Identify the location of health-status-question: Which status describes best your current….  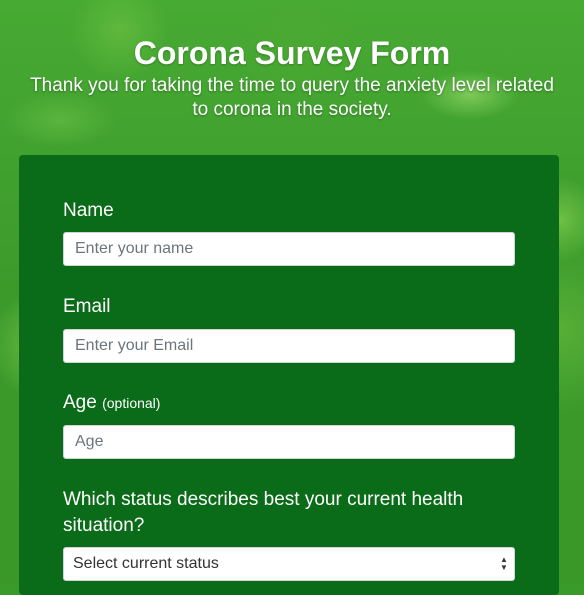
(263, 512).